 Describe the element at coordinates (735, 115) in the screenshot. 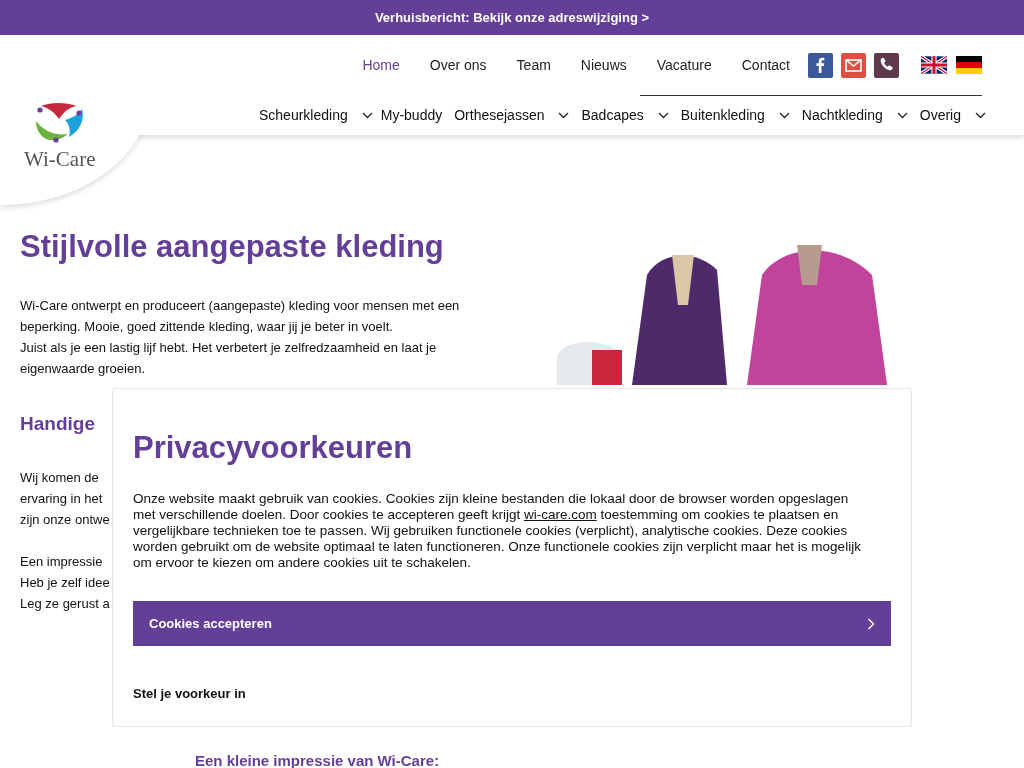

I see `menu-item: Buitenkleding` at that location.